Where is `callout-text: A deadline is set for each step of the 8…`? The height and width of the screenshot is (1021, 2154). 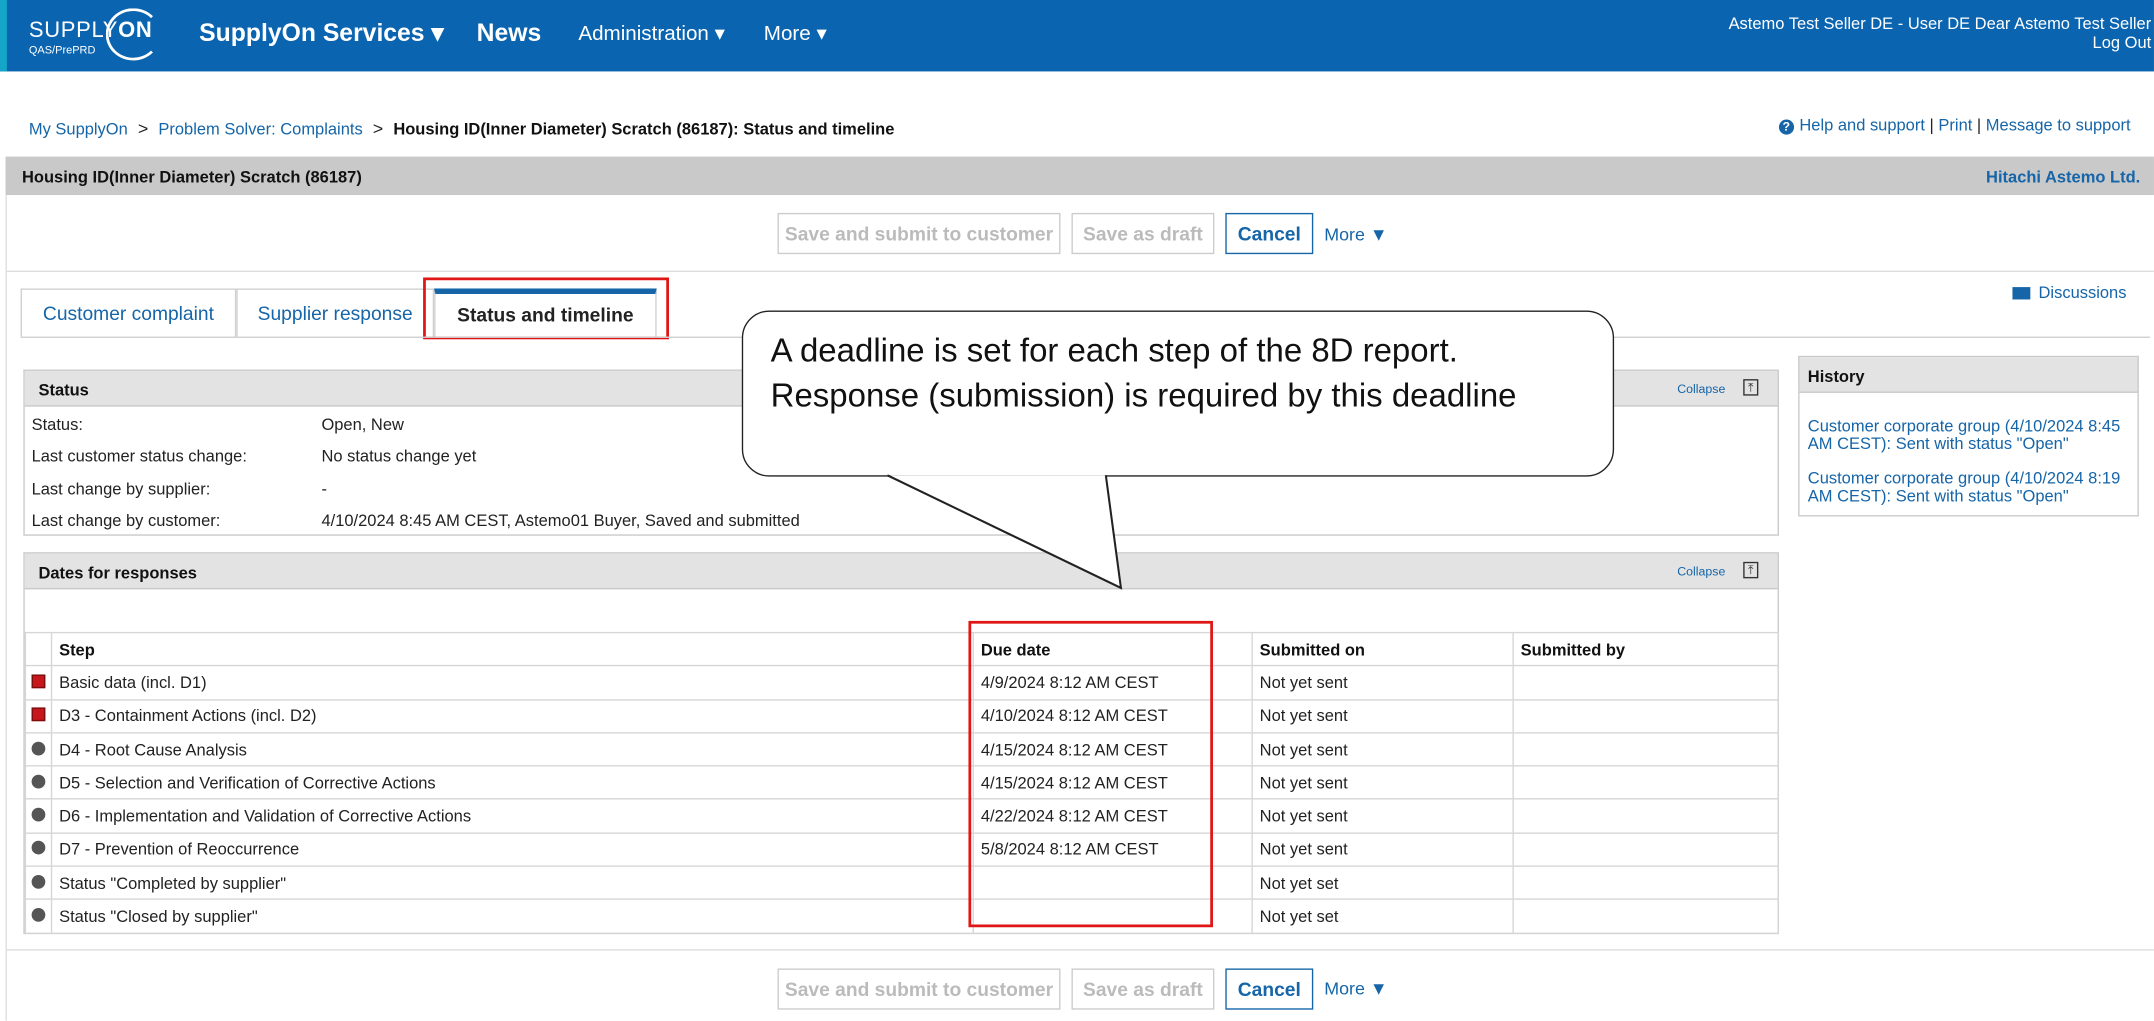 callout-text: A deadline is set for each step of the 8… is located at coordinates (1143, 373).